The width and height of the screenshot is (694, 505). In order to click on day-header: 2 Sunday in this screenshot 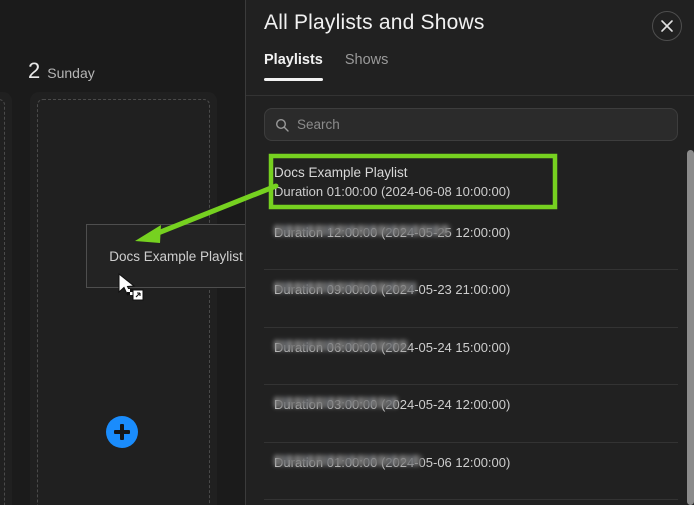, I will do `click(61, 71)`.